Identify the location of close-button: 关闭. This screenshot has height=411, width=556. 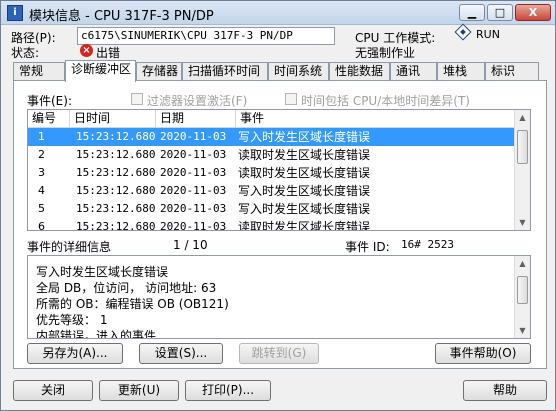
(53, 390).